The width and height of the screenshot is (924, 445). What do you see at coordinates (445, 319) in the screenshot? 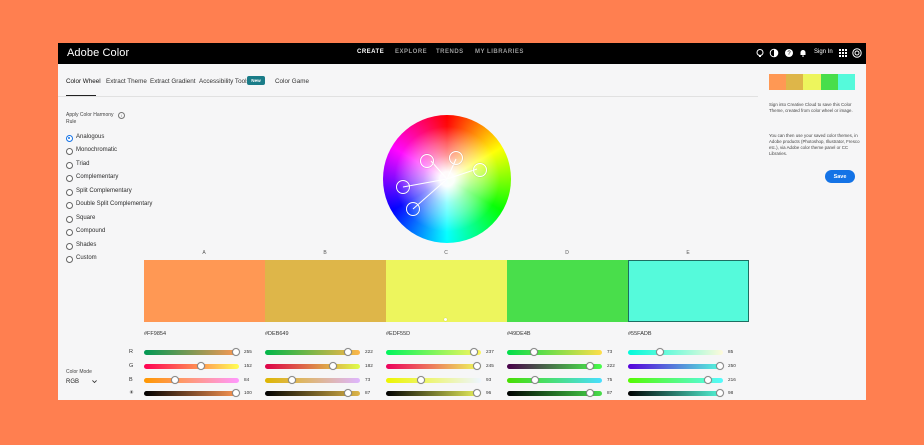
I see `swatch-position-dot` at bounding box center [445, 319].